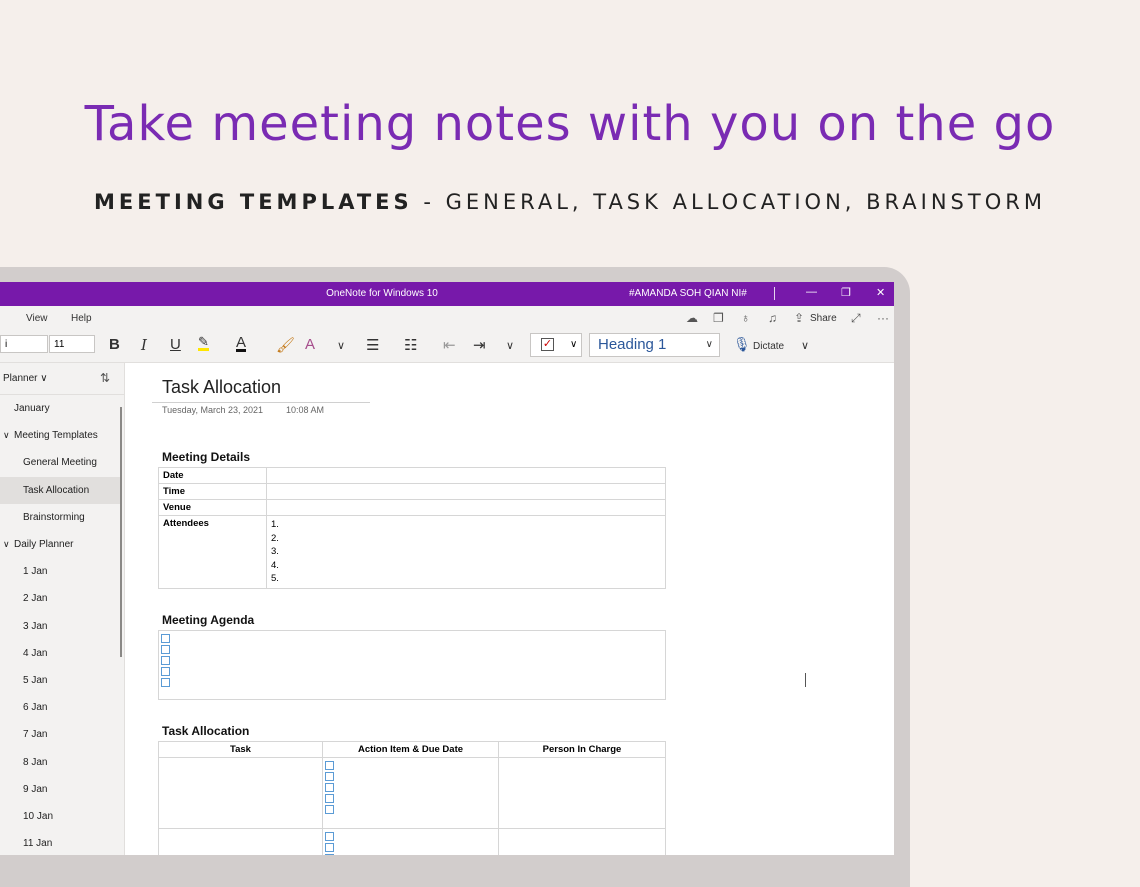  Describe the element at coordinates (60, 435) in the screenshot. I see `sidebar-item: ∨ Meeting Templates` at that location.